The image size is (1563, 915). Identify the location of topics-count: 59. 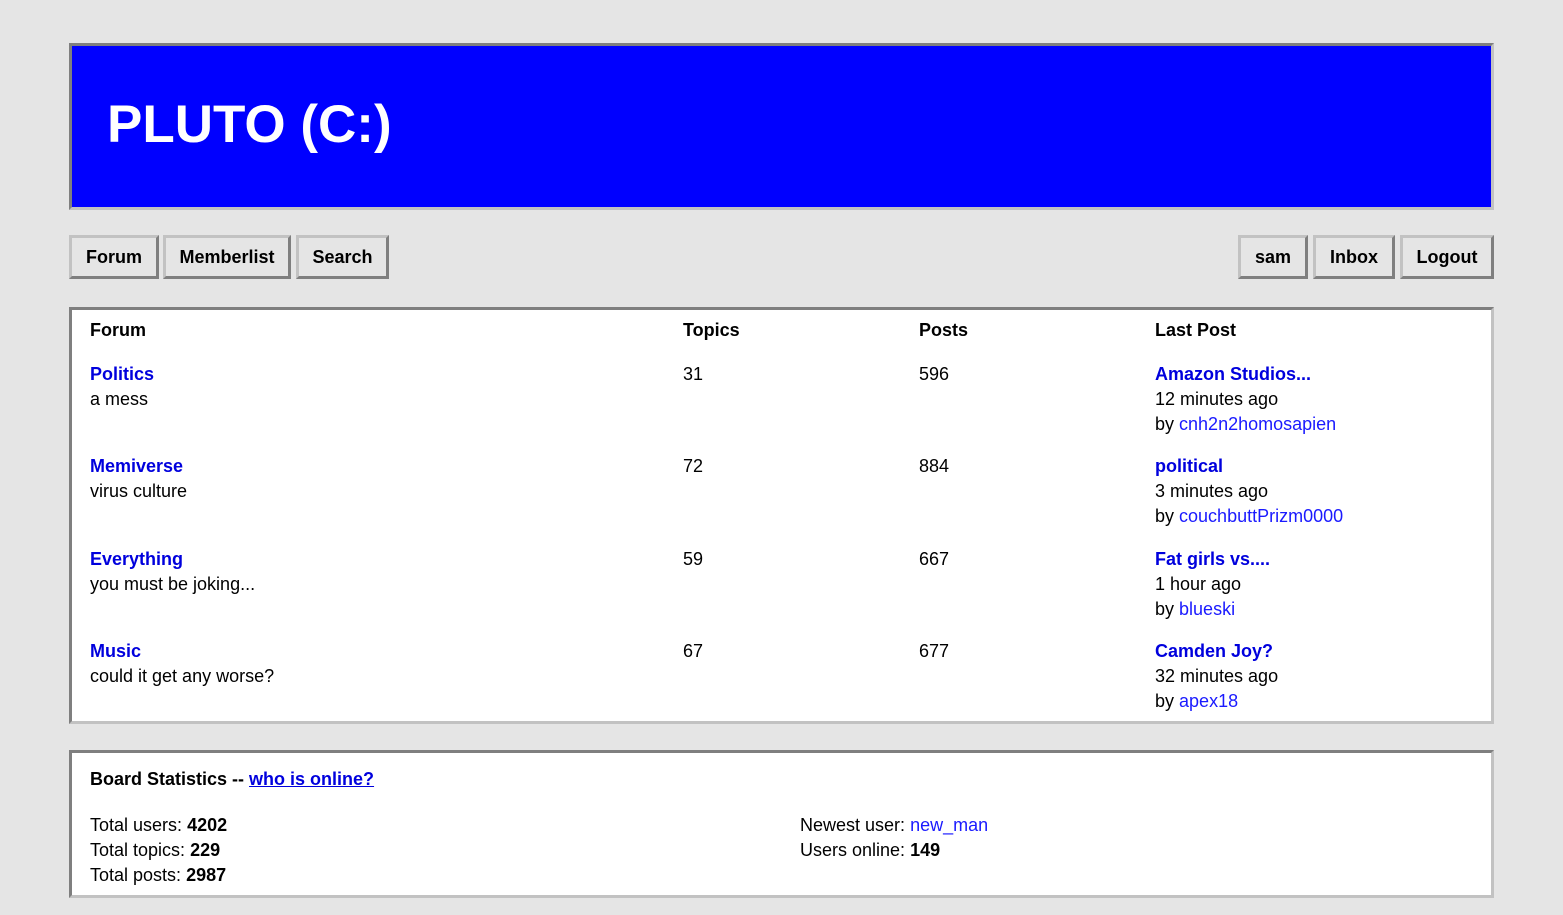
(693, 559).